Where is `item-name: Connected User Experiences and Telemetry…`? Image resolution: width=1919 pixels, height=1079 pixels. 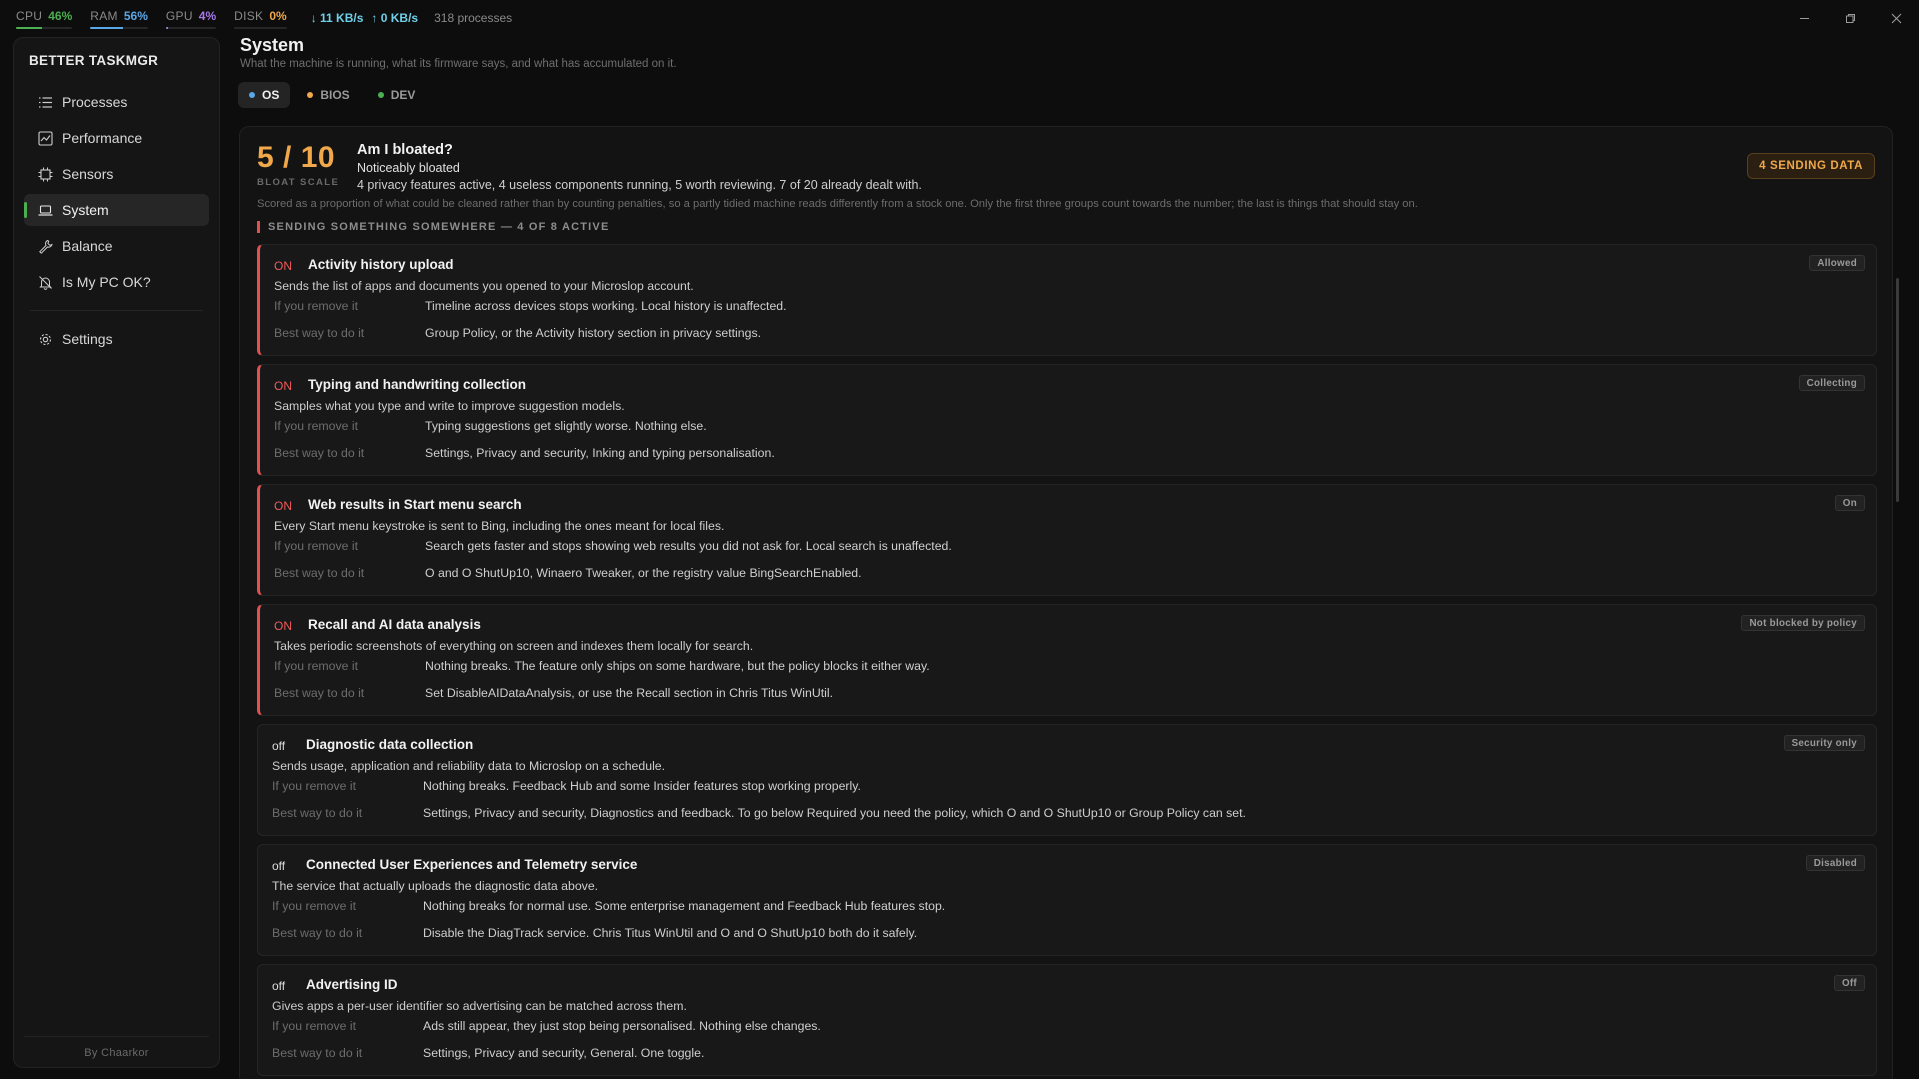
item-name: Connected User Experiences and Telemetry… is located at coordinates (472, 864).